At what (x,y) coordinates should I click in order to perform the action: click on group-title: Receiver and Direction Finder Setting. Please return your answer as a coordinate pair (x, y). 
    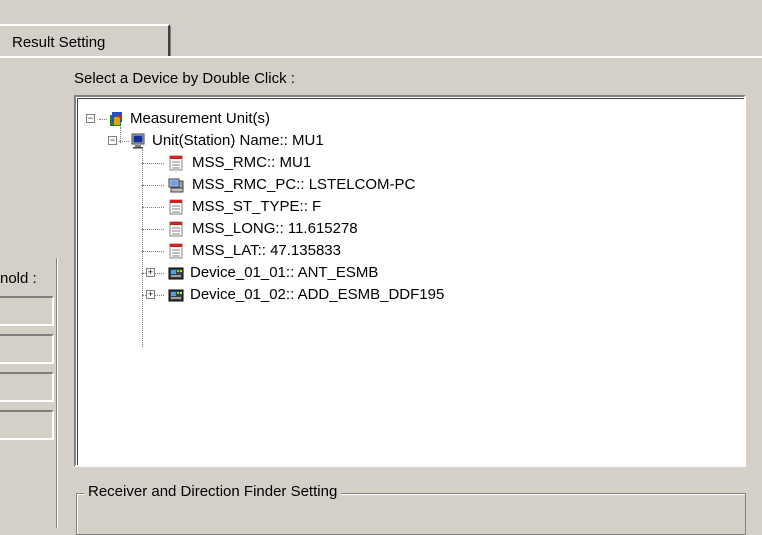
    Looking at the image, I should click on (213, 491).